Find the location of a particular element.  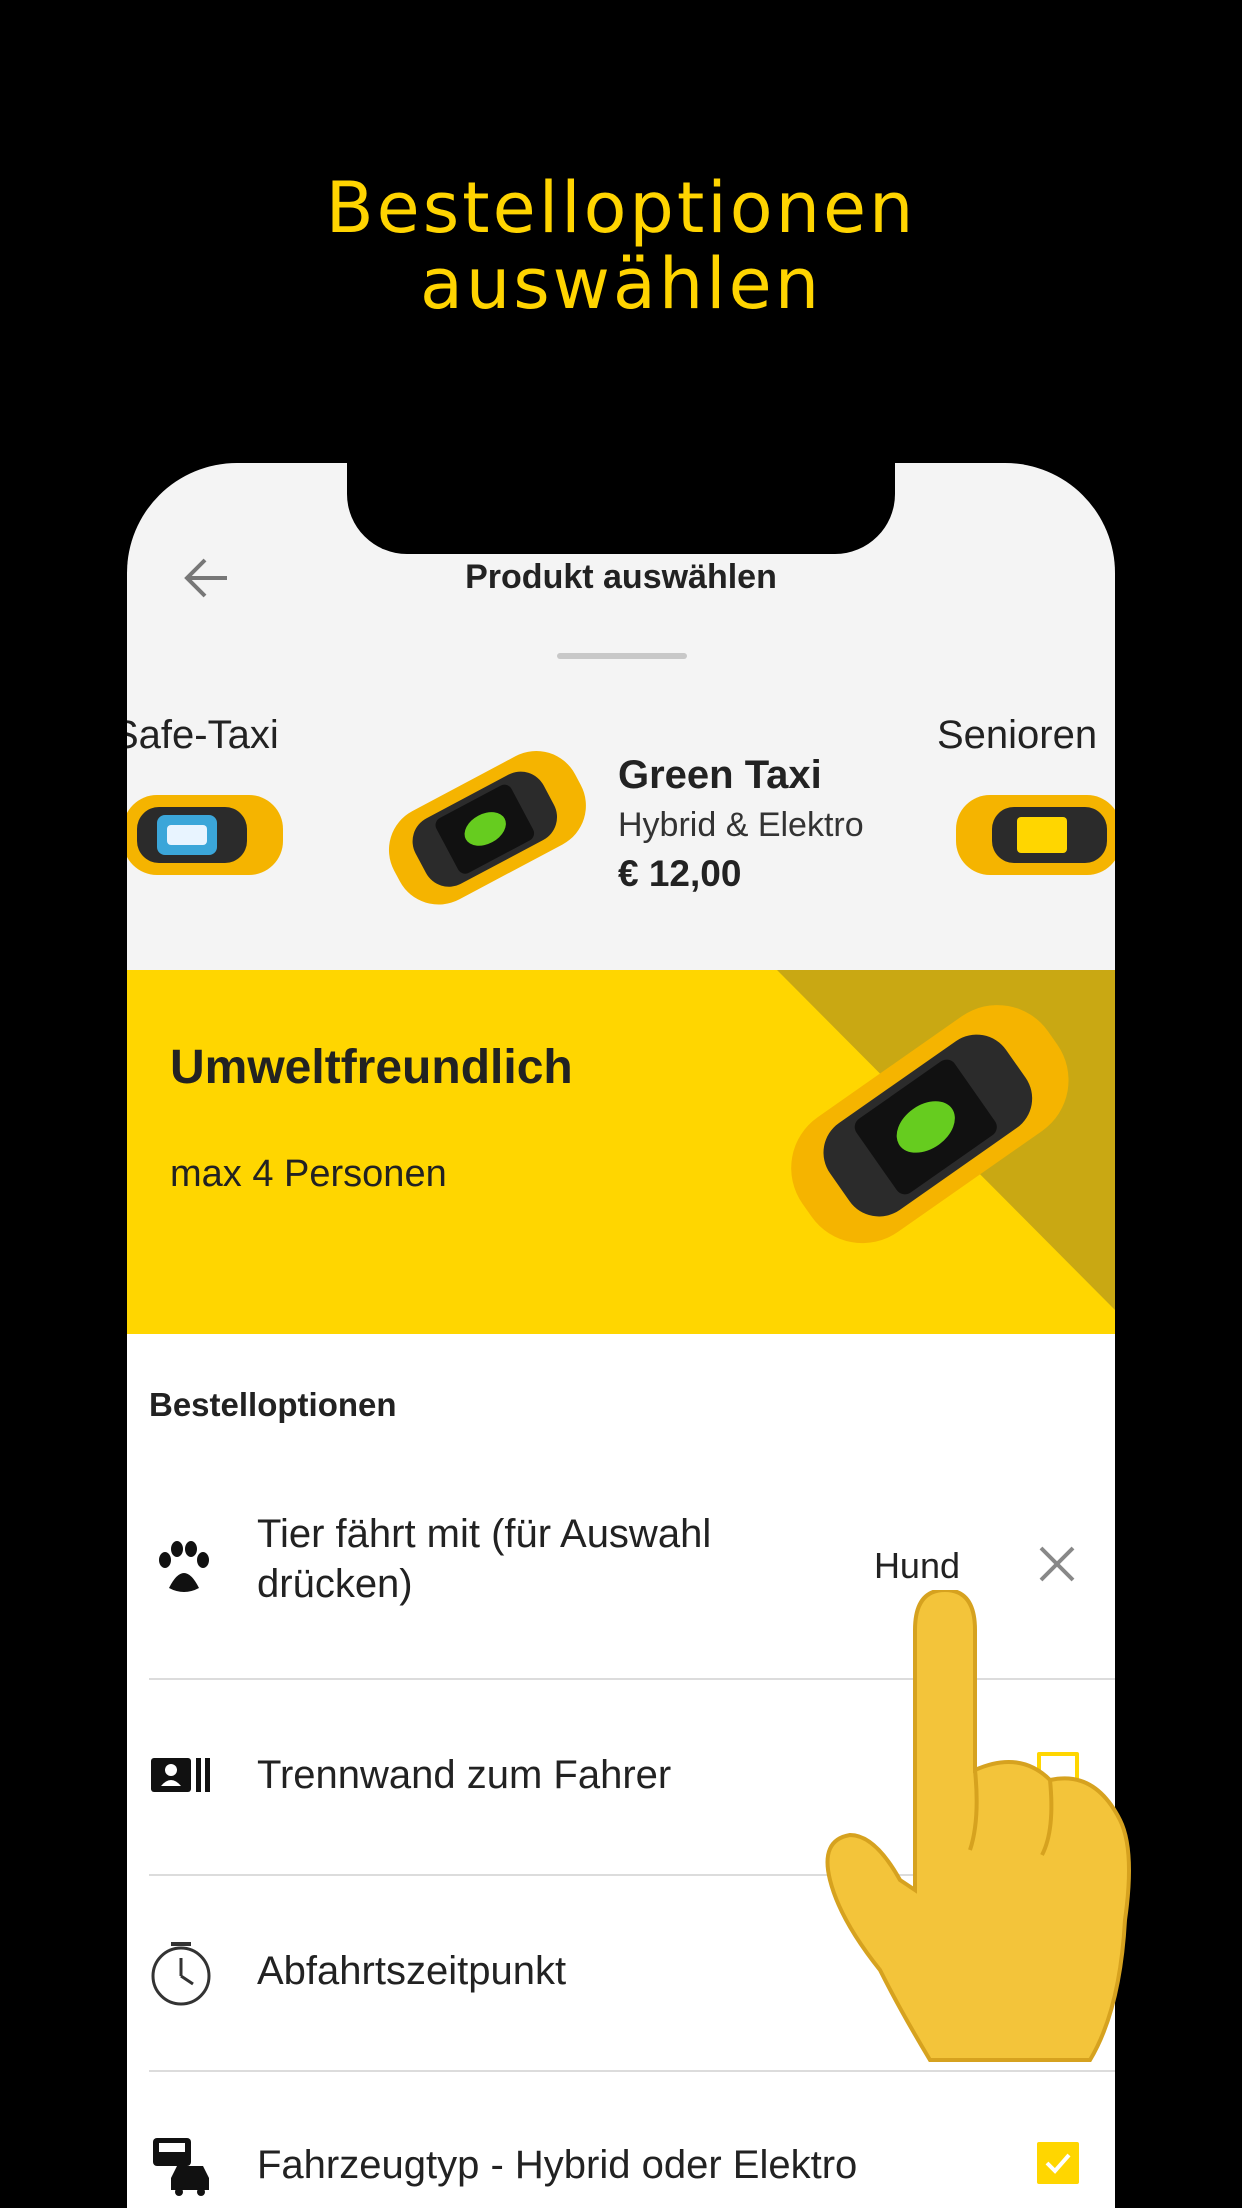

product-senioren-label: Senioren is located at coordinates (1017, 735).